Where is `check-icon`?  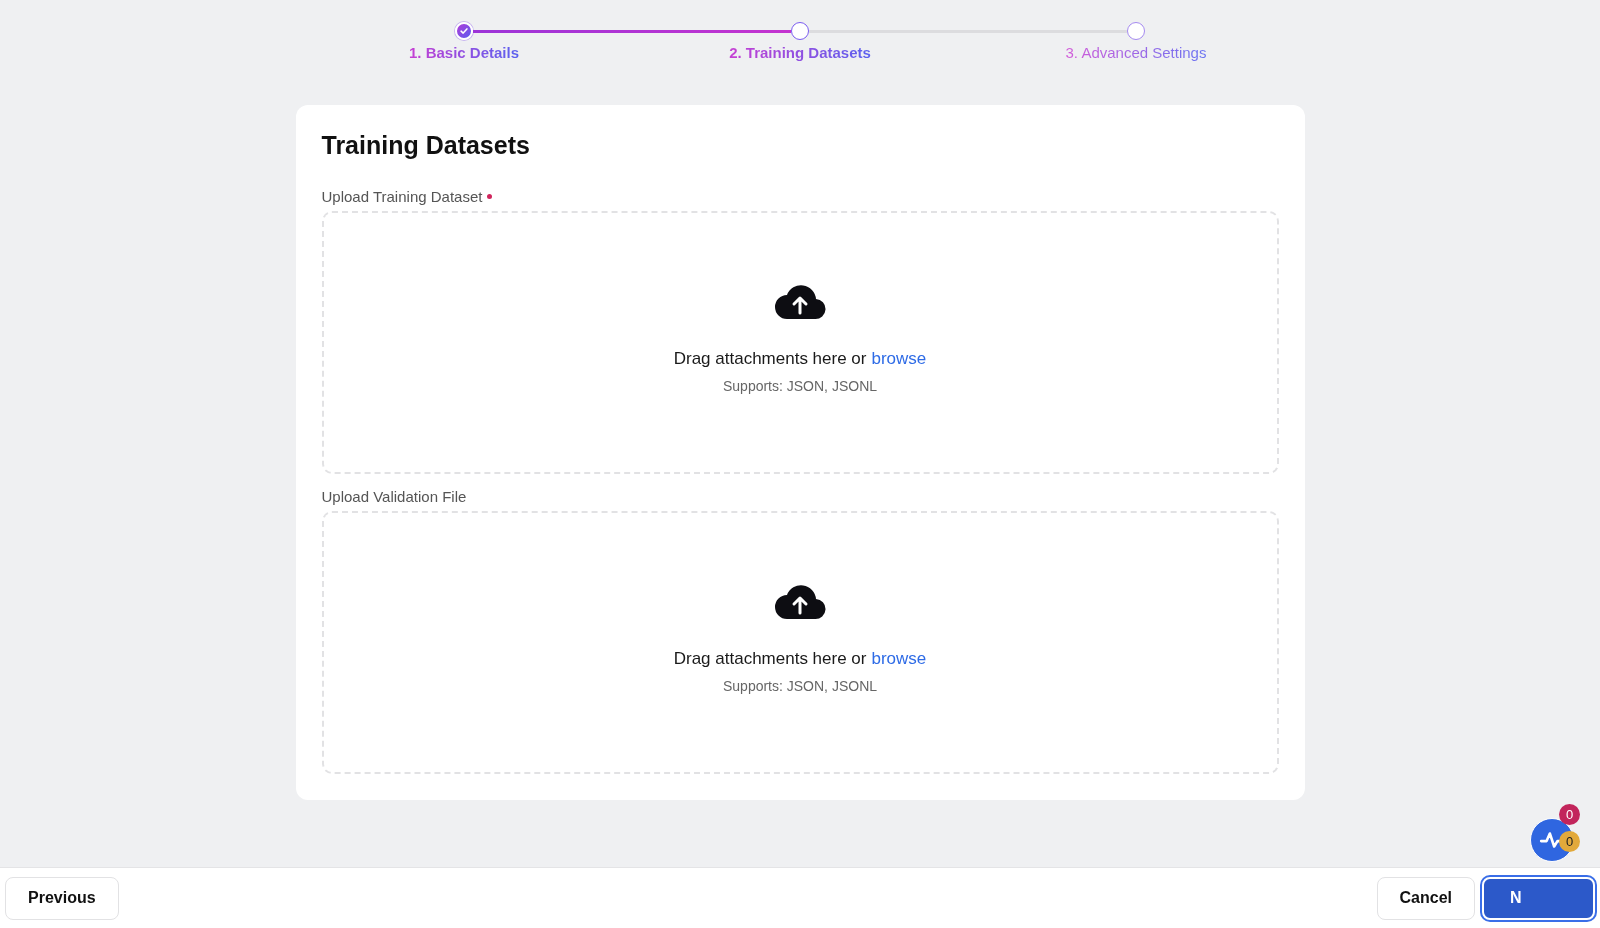
check-icon is located at coordinates (464, 31).